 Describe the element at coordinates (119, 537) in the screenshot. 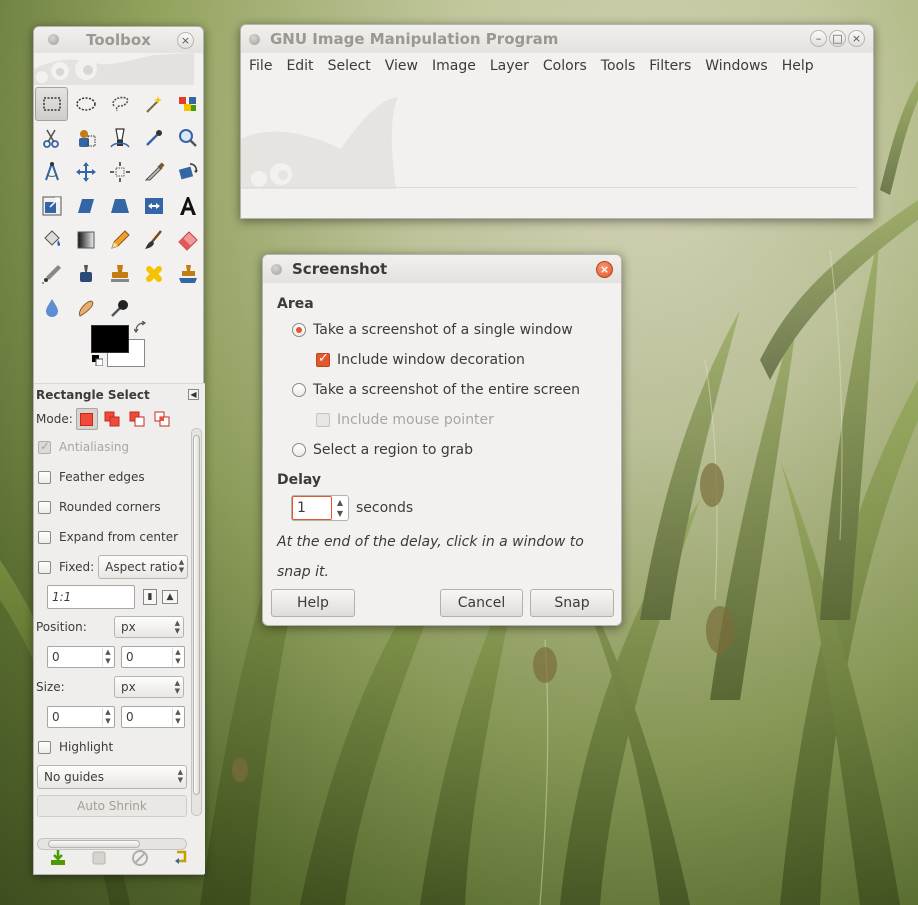

I see `expand-from-center-row: Expand from center` at that location.